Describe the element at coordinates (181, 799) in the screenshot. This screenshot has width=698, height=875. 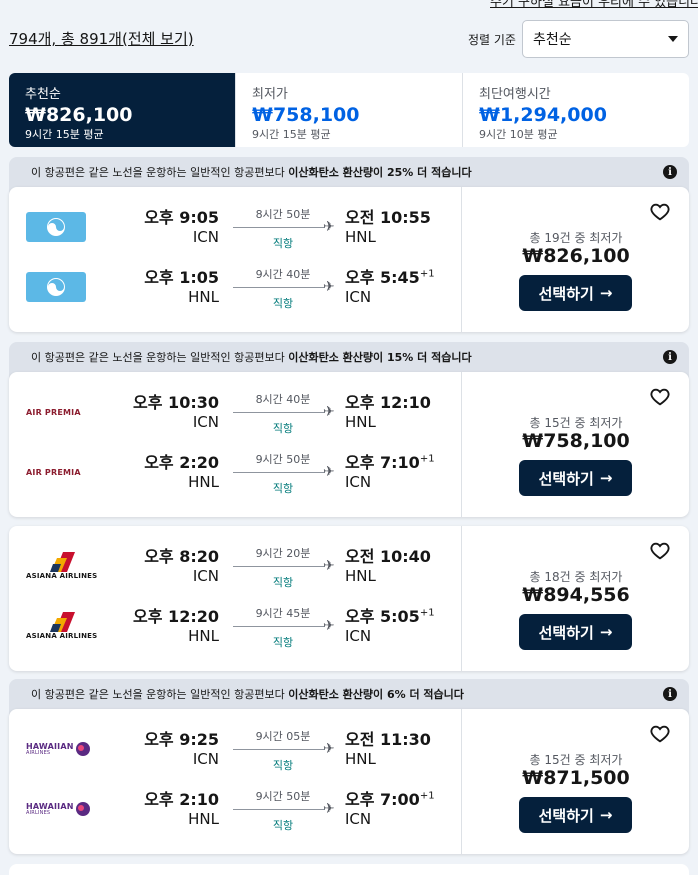
I see `departure-time: 오후 2:10` at that location.